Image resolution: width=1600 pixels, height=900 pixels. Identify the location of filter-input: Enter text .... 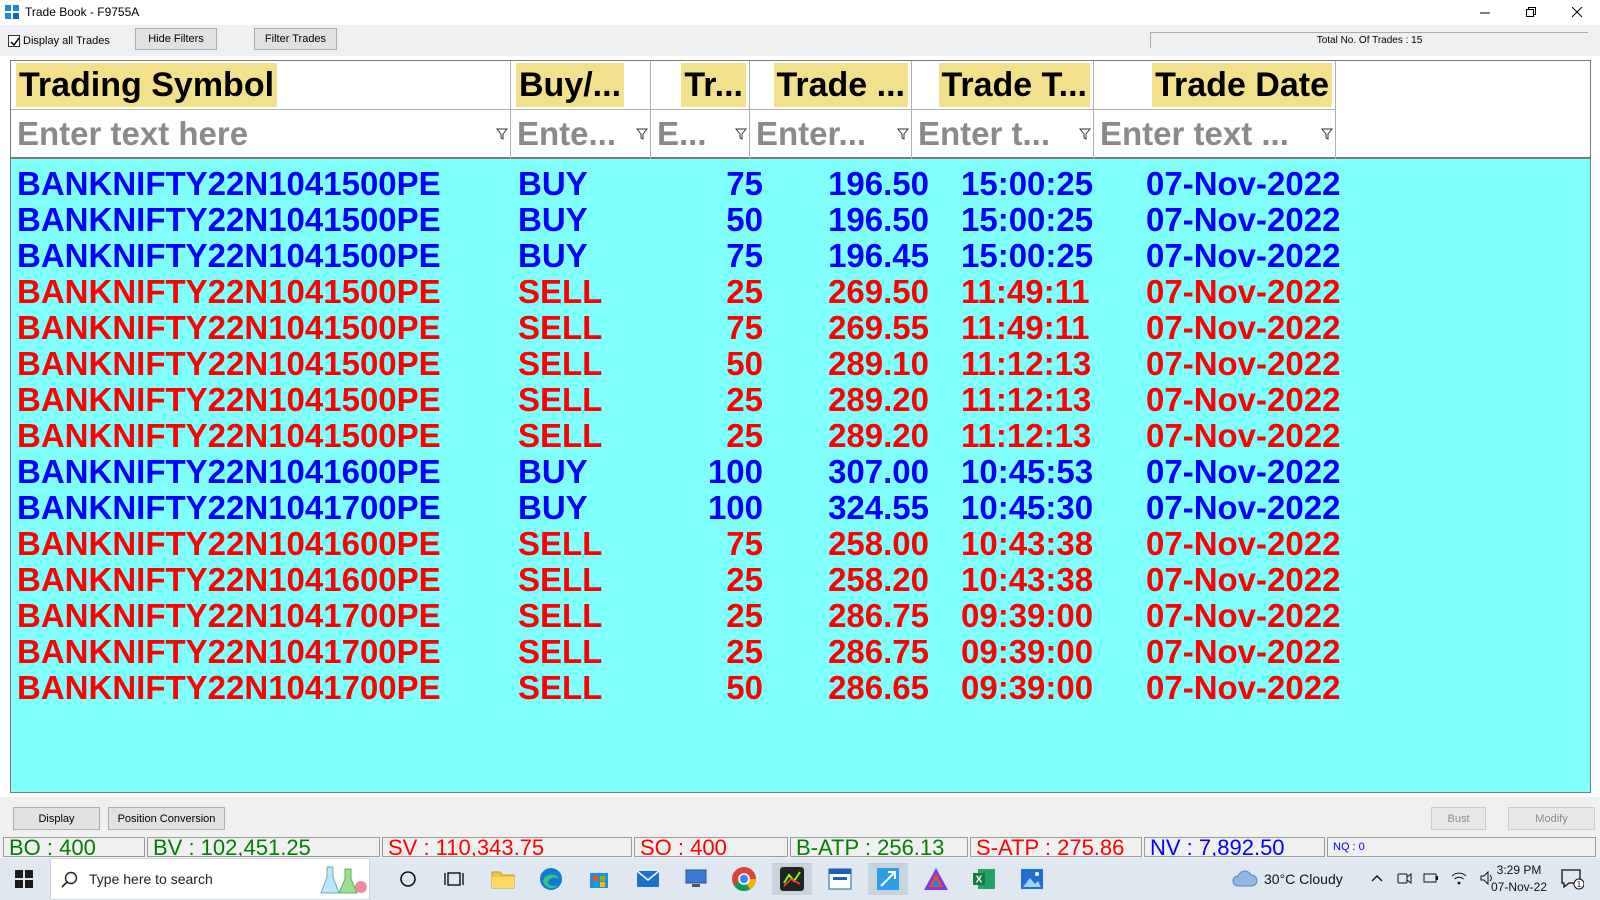
(1194, 134).